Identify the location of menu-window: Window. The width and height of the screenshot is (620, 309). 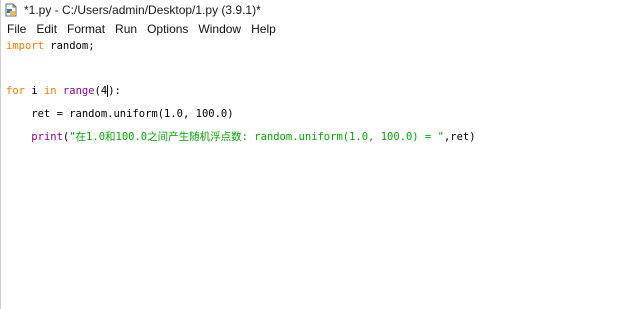
(219, 29).